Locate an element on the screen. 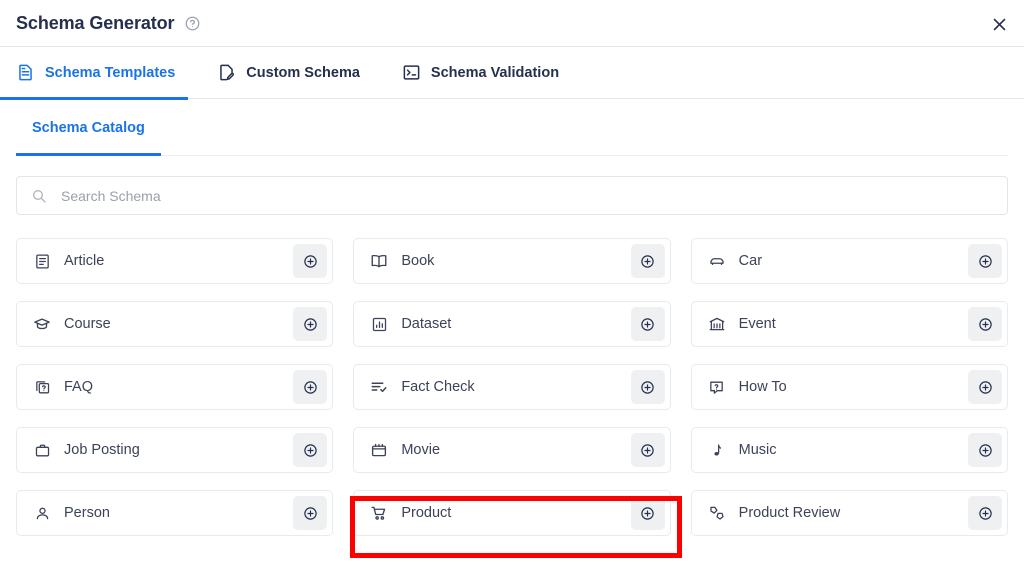  schema-card-label: Course is located at coordinates (87, 324).